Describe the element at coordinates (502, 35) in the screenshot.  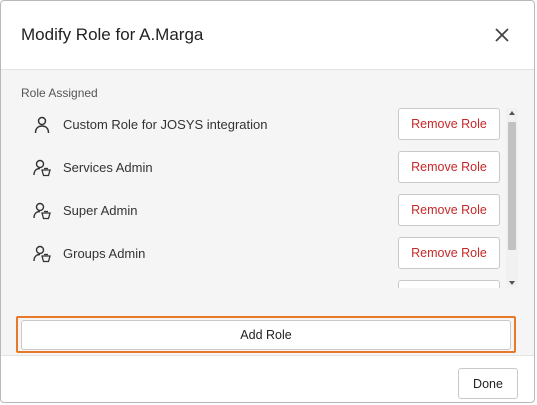
I see `close-icon` at that location.